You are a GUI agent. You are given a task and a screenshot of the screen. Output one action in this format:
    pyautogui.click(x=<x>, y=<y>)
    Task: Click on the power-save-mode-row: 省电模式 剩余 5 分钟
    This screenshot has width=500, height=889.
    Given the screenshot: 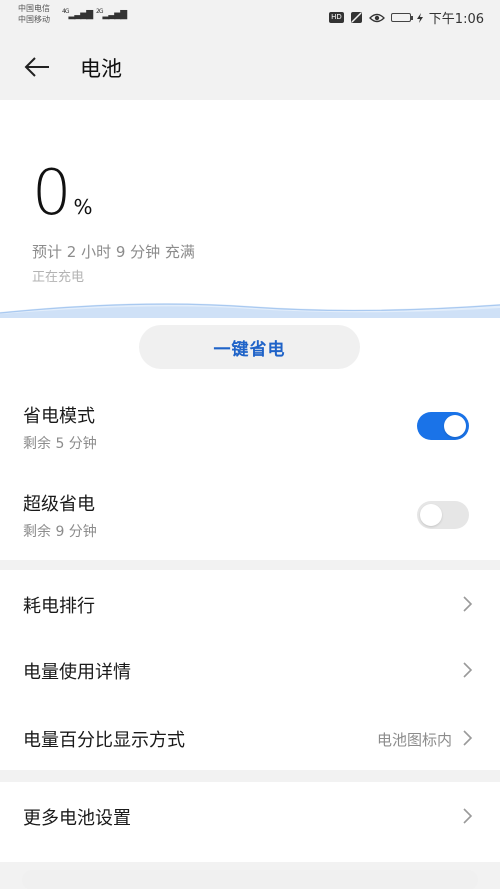 What is the action you would take?
    pyautogui.click(x=250, y=430)
    